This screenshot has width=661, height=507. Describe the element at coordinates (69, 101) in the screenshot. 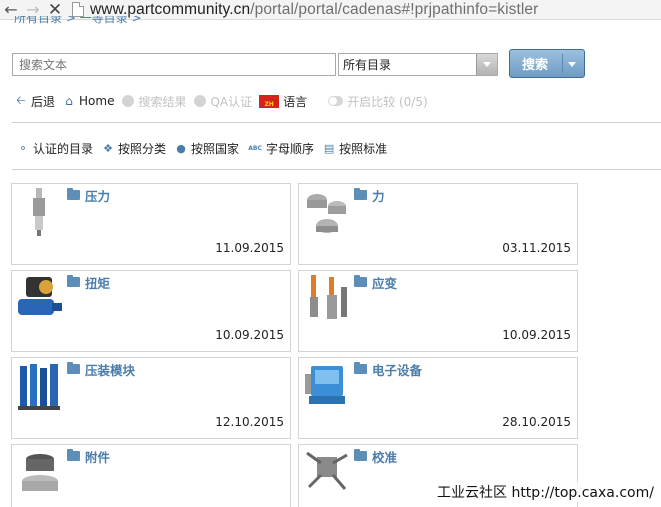

I see `house-icon: ⌂` at that location.